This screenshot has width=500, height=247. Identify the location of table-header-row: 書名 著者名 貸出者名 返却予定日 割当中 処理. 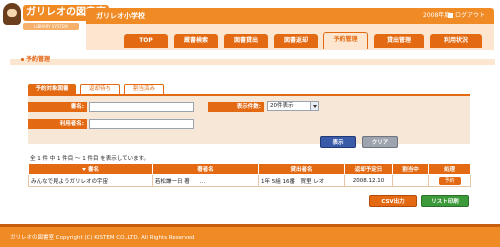
(249, 169).